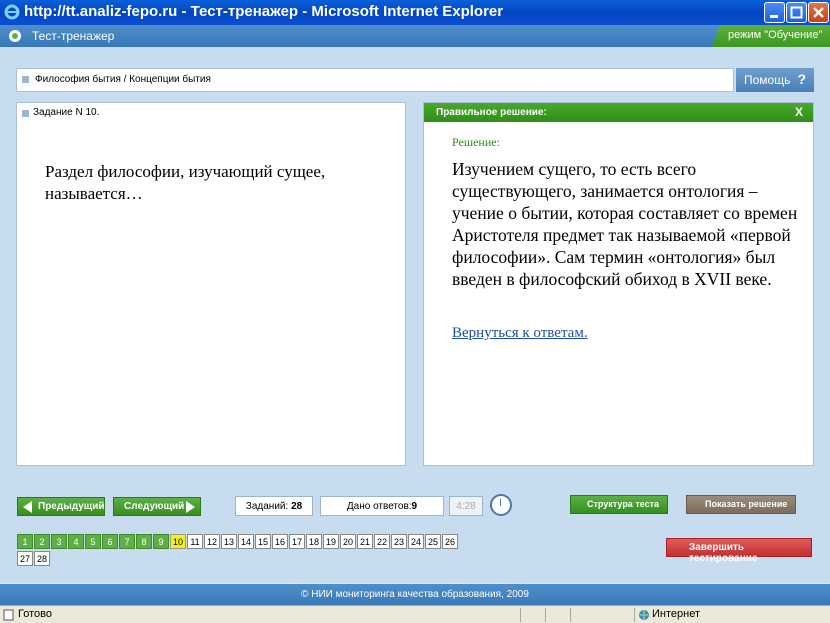 The width and height of the screenshot is (830, 623). Describe the element at coordinates (154, 506) in the screenshot. I see `next-label: Следующий` at that location.